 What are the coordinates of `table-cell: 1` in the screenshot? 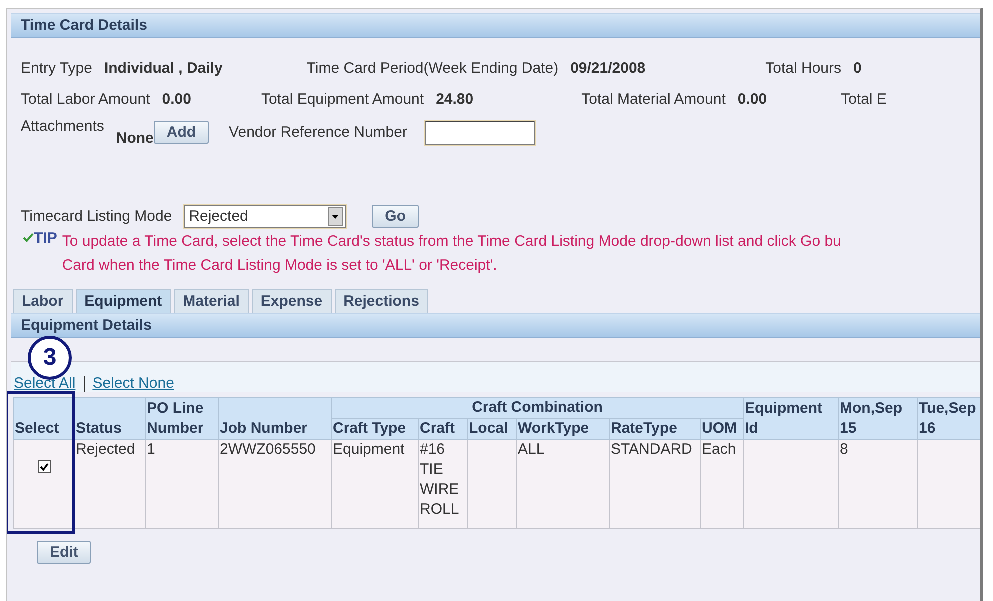 It's located at (151, 450).